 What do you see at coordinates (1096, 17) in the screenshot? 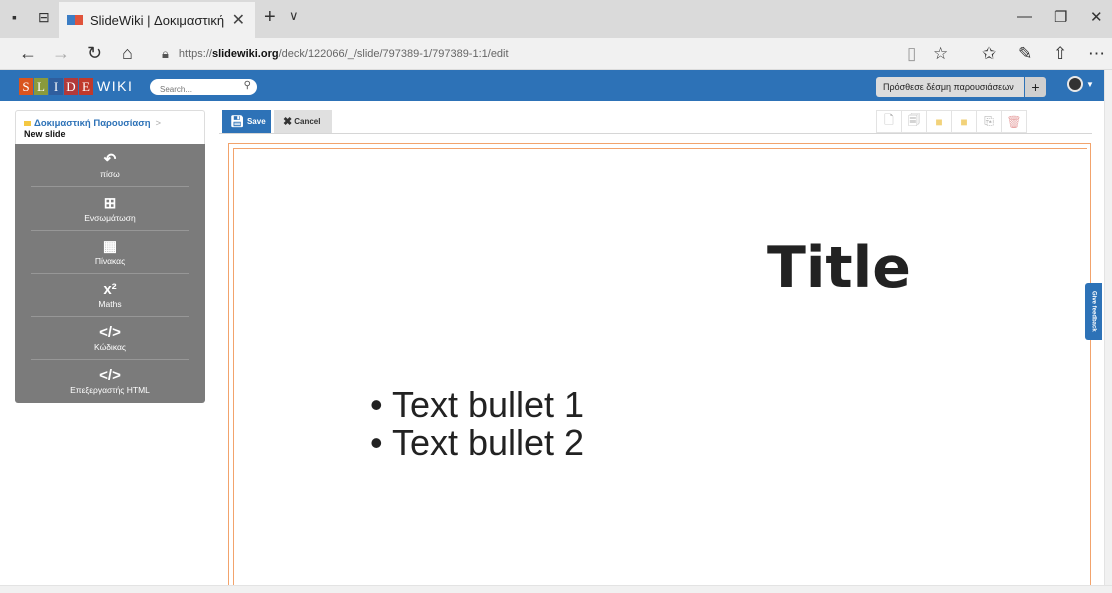
I see `close-window-icon: ✕` at bounding box center [1096, 17].